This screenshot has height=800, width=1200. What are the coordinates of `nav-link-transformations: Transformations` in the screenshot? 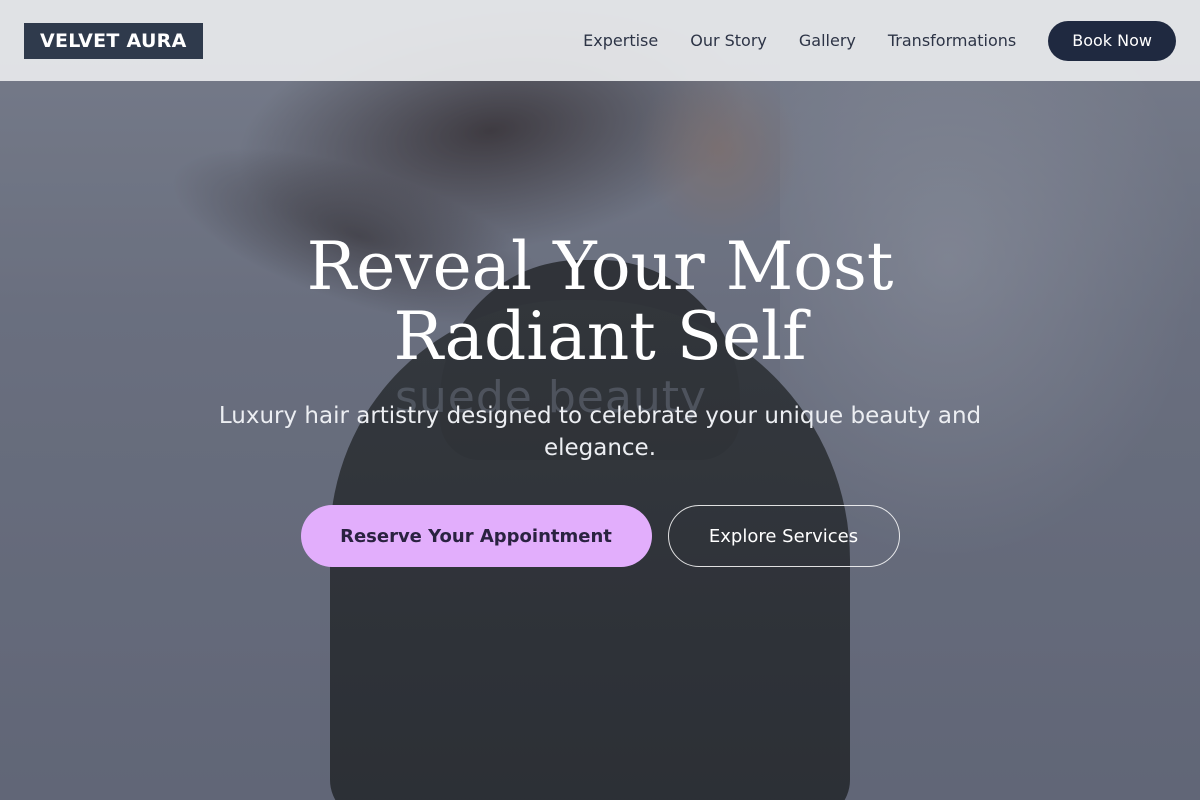 It's located at (952, 40).